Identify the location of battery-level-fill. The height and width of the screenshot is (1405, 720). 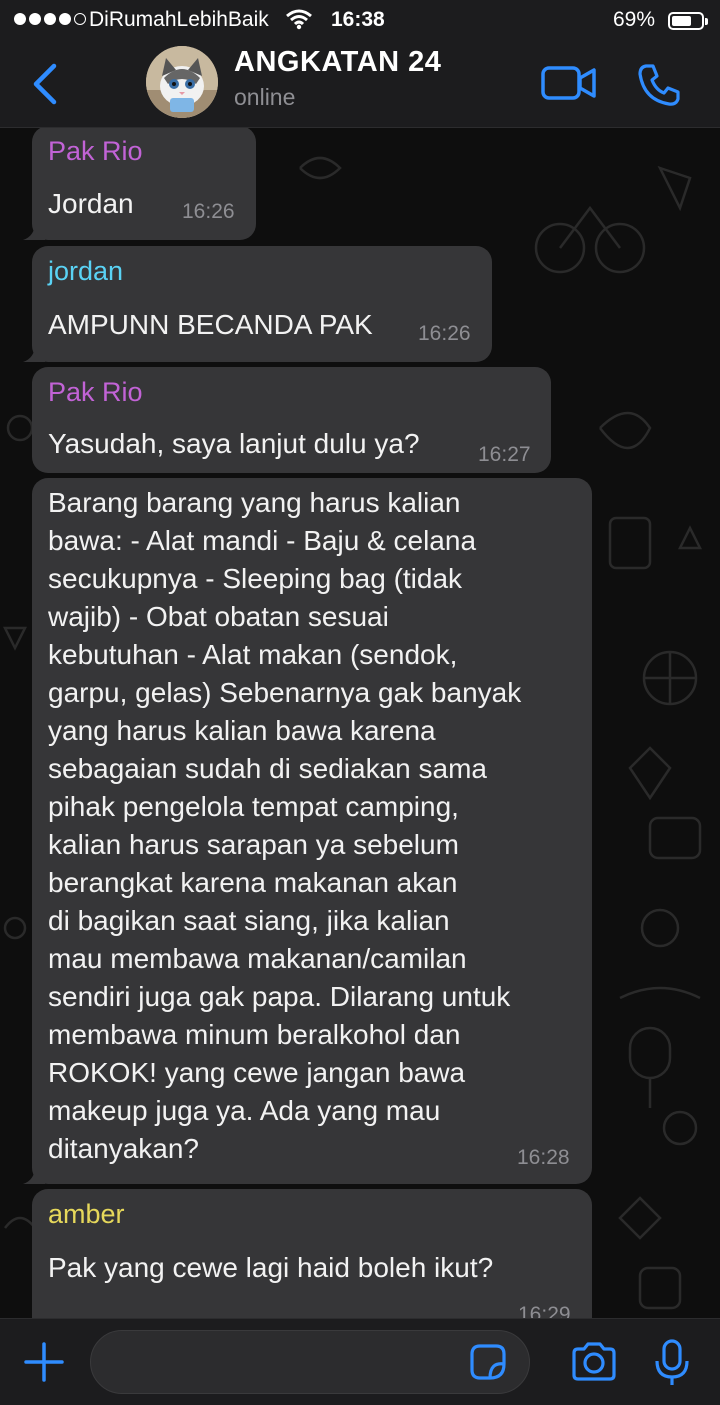
(681, 21).